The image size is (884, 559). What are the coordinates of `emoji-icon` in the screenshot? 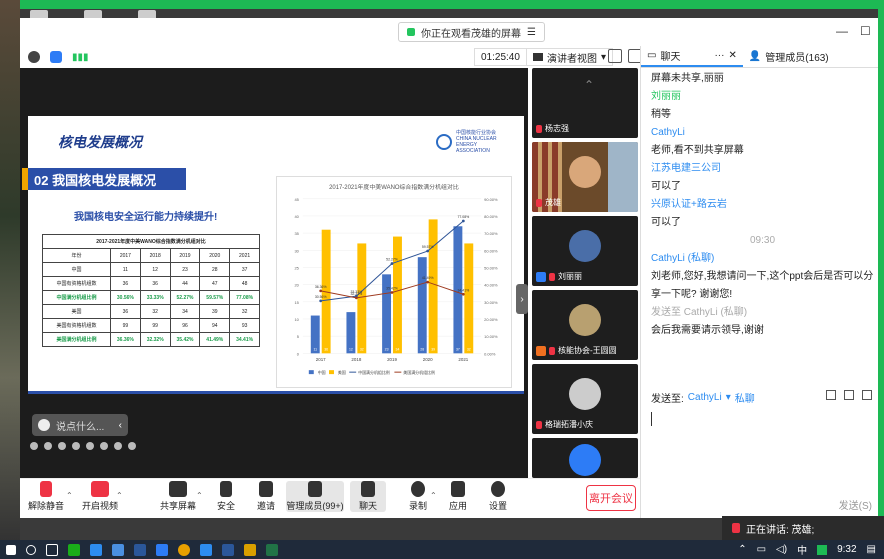 It's located at (44, 425).